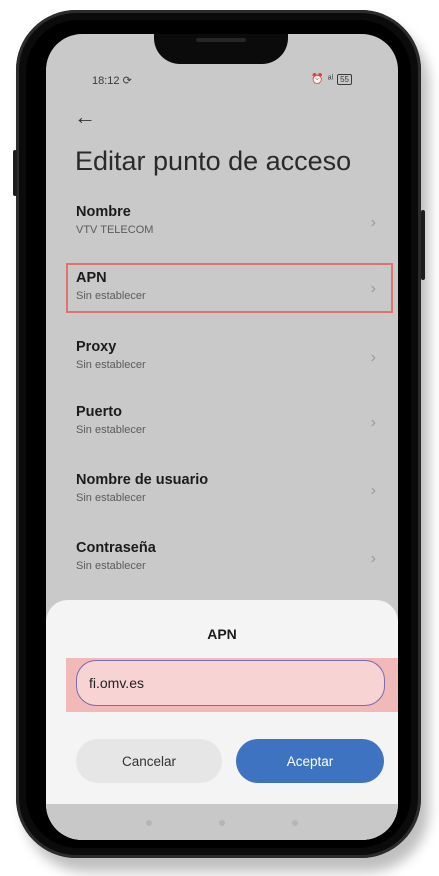  Describe the element at coordinates (96, 347) in the screenshot. I see `setting-label: Proxy` at that location.